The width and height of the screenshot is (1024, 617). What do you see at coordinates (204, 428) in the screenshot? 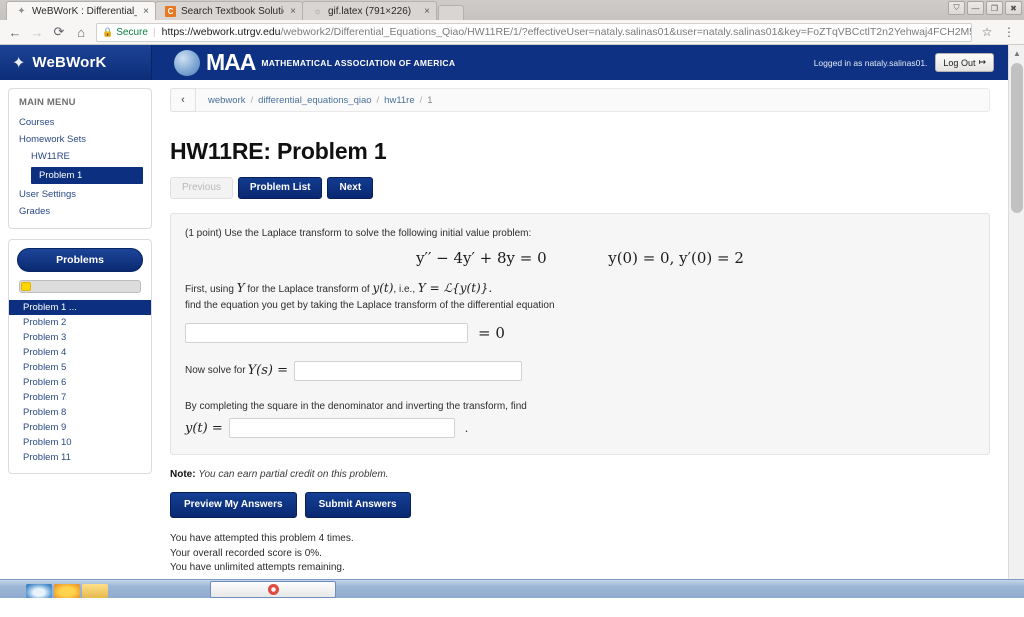
I see `step3-math: y(t) =` at bounding box center [204, 428].